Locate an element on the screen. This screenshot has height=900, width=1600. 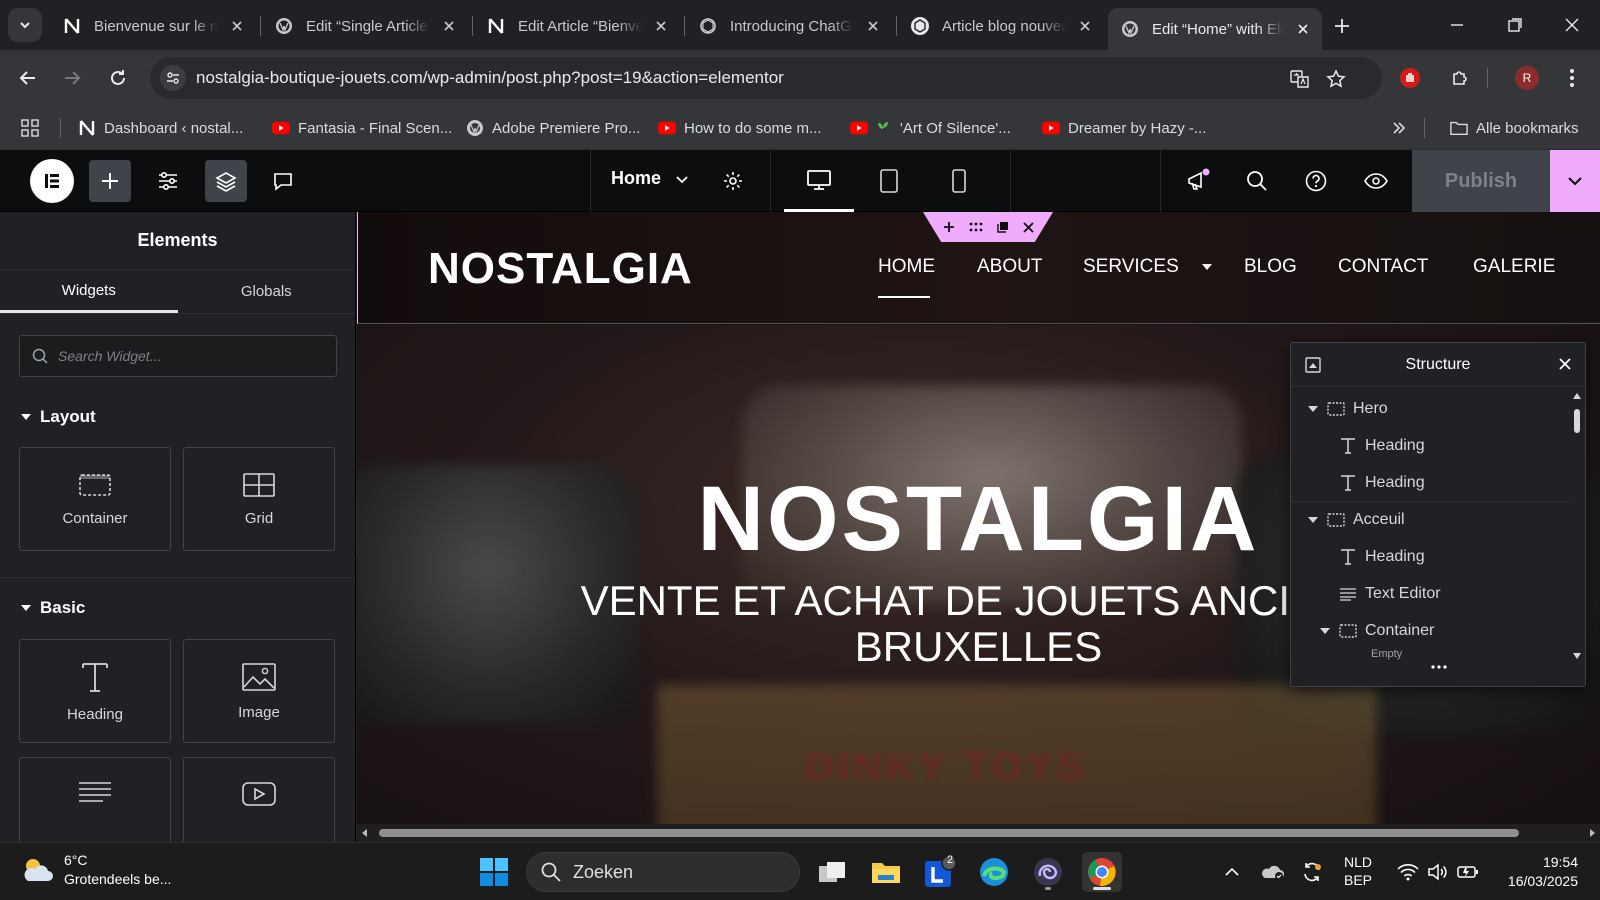
close-window-button is located at coordinates (1572, 25).